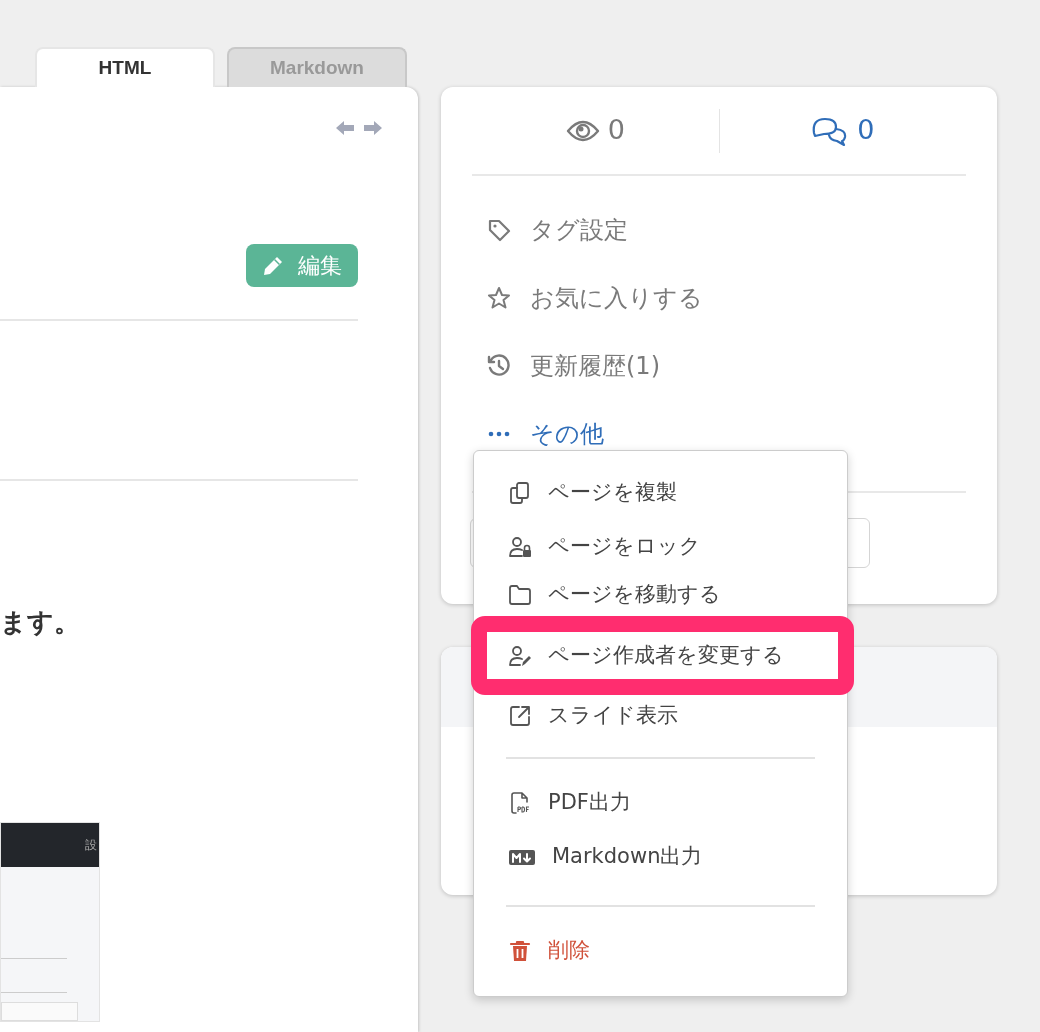 The image size is (1040, 1032). Describe the element at coordinates (40, 622) in the screenshot. I see `body-text: ます。` at that location.